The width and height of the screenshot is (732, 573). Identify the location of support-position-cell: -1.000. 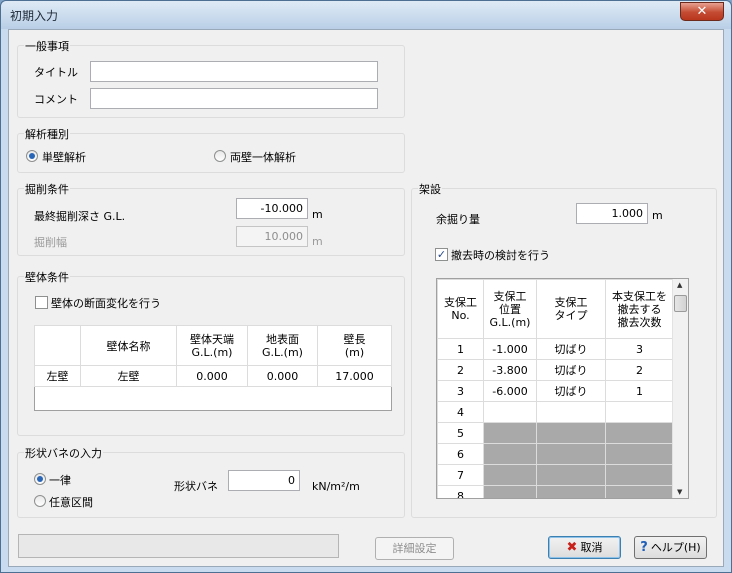
(510, 349).